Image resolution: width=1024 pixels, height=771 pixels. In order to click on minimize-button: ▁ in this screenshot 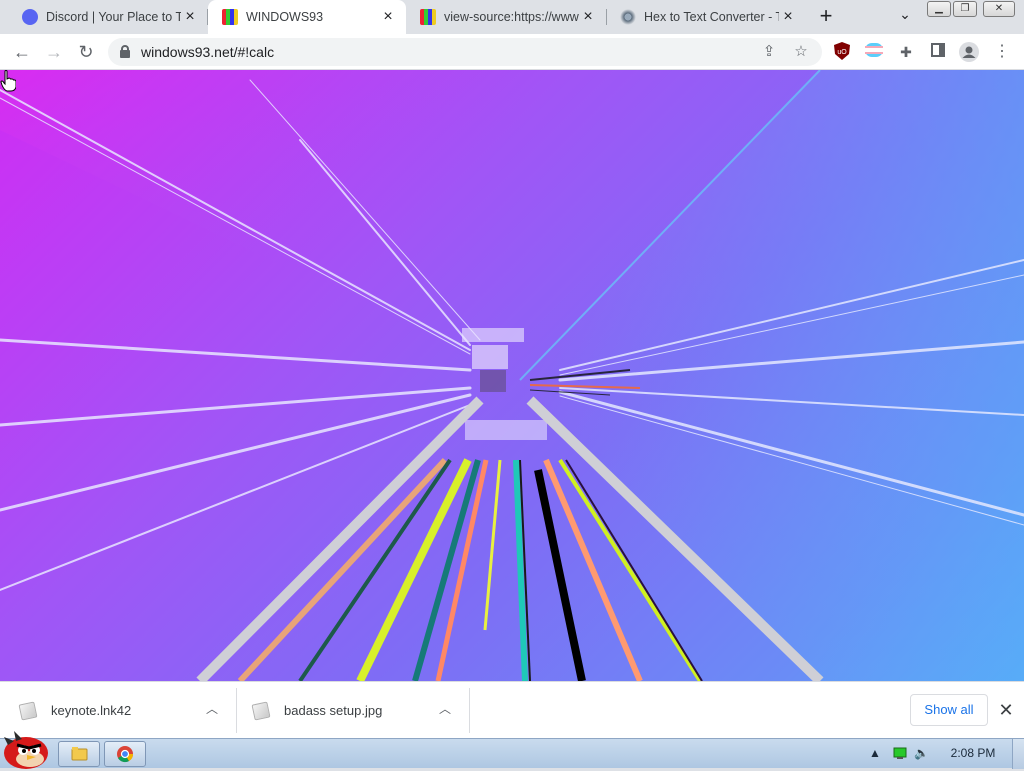, I will do `click(939, 9)`.